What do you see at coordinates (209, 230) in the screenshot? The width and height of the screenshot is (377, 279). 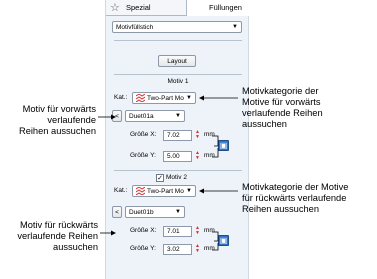 I see `motif2-size-x-unit: mm` at bounding box center [209, 230].